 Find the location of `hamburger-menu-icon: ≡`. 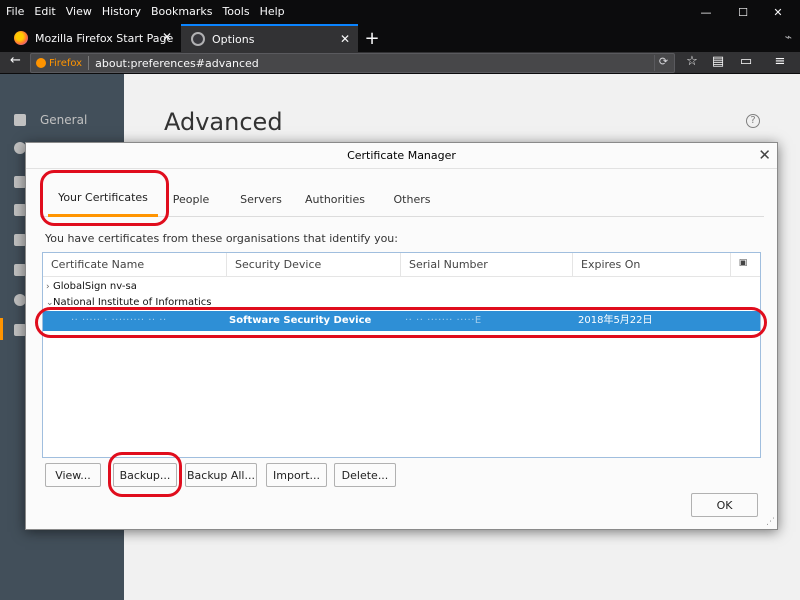

hamburger-menu-icon: ≡ is located at coordinates (780, 63).